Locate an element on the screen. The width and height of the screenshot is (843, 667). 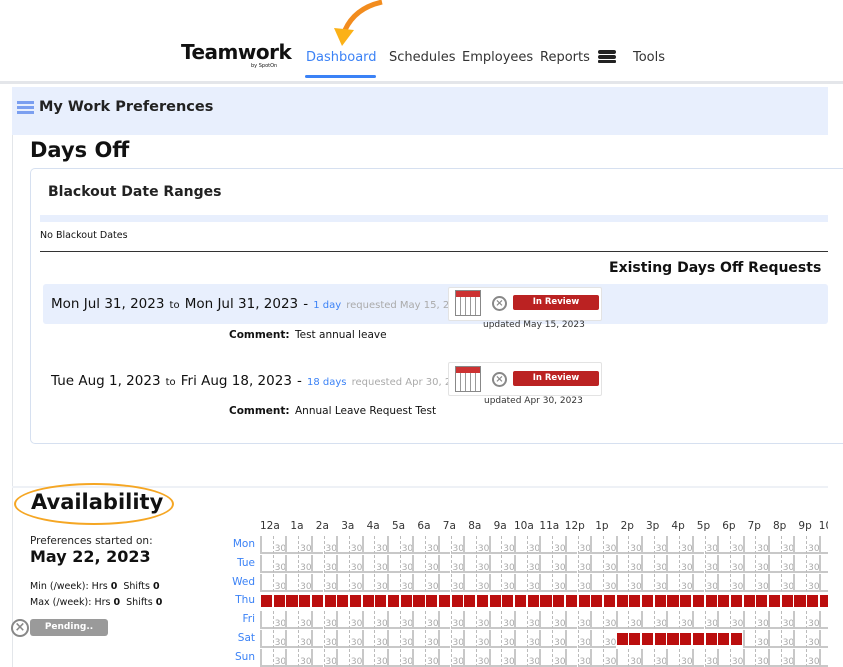
nav-tools: Tools is located at coordinates (649, 57).